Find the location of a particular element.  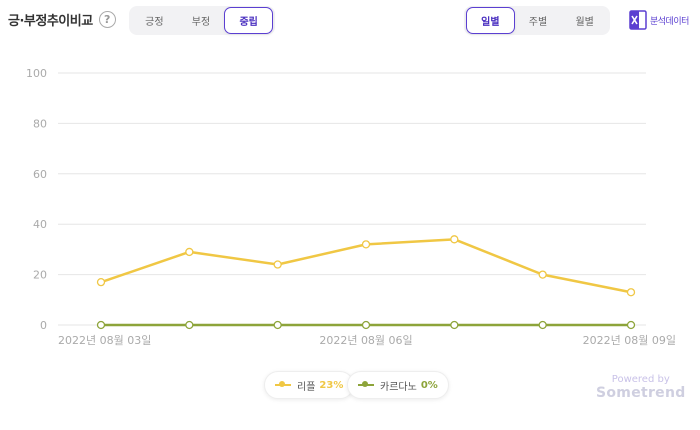

y-tick-label: 80 is located at coordinates (40, 123).